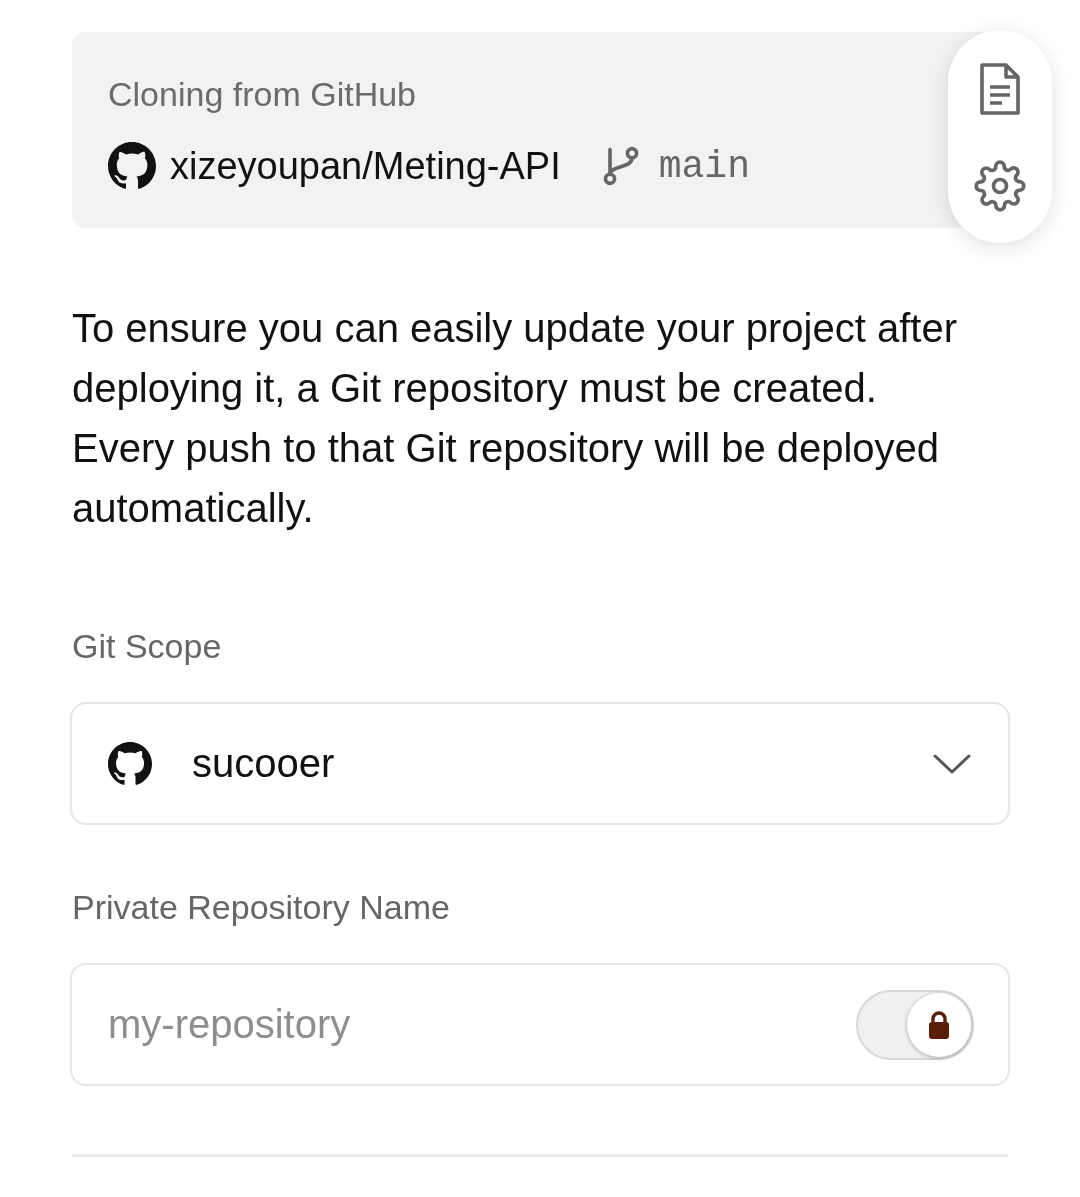 Image resolution: width=1080 pixels, height=1197 pixels. What do you see at coordinates (704, 166) in the screenshot?
I see `branch-name: main` at bounding box center [704, 166].